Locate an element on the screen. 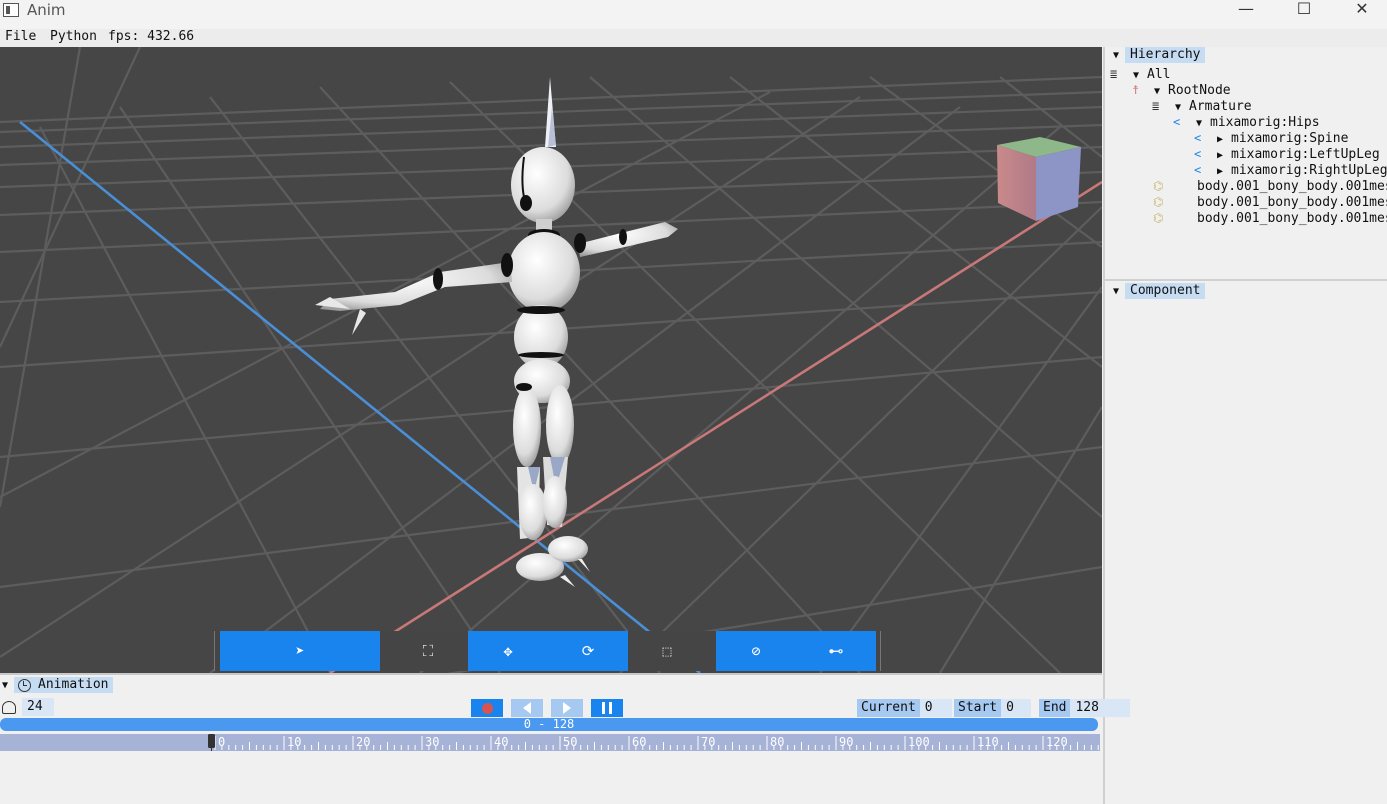  camera-off-button: ⊘ is located at coordinates (756, 651).